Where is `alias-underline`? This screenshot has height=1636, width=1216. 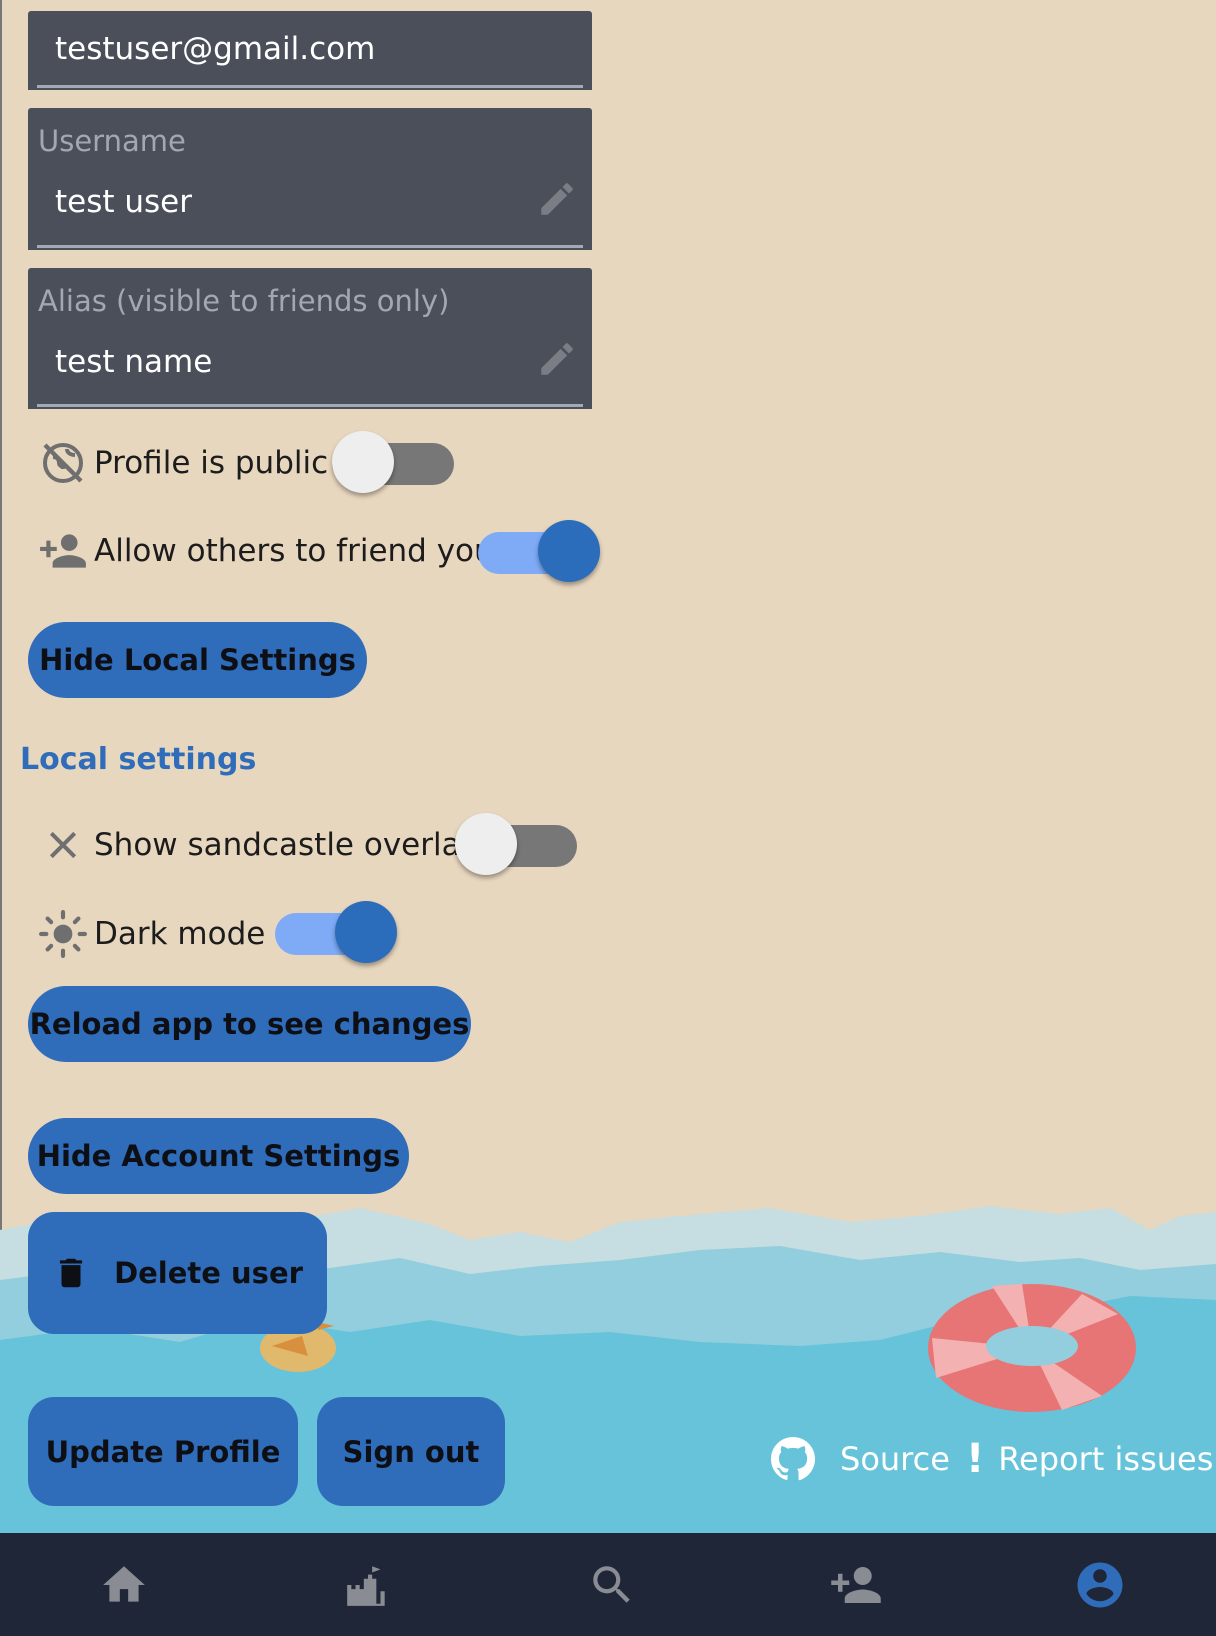 alias-underline is located at coordinates (310, 405).